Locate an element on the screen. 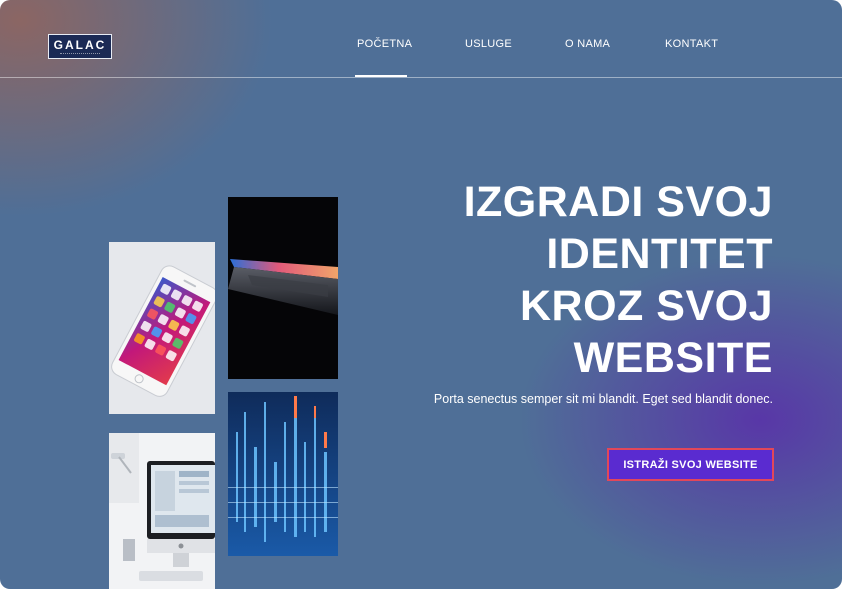 This screenshot has height=589, width=842. logo: GALAC is located at coordinates (80, 46).